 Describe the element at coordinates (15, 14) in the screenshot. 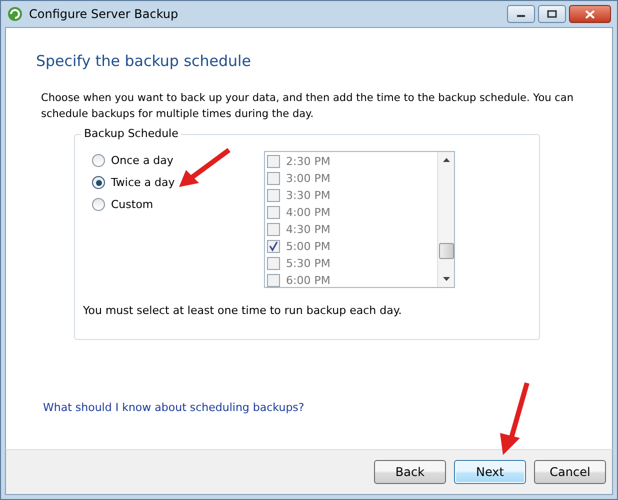

I see `backup-icon` at that location.